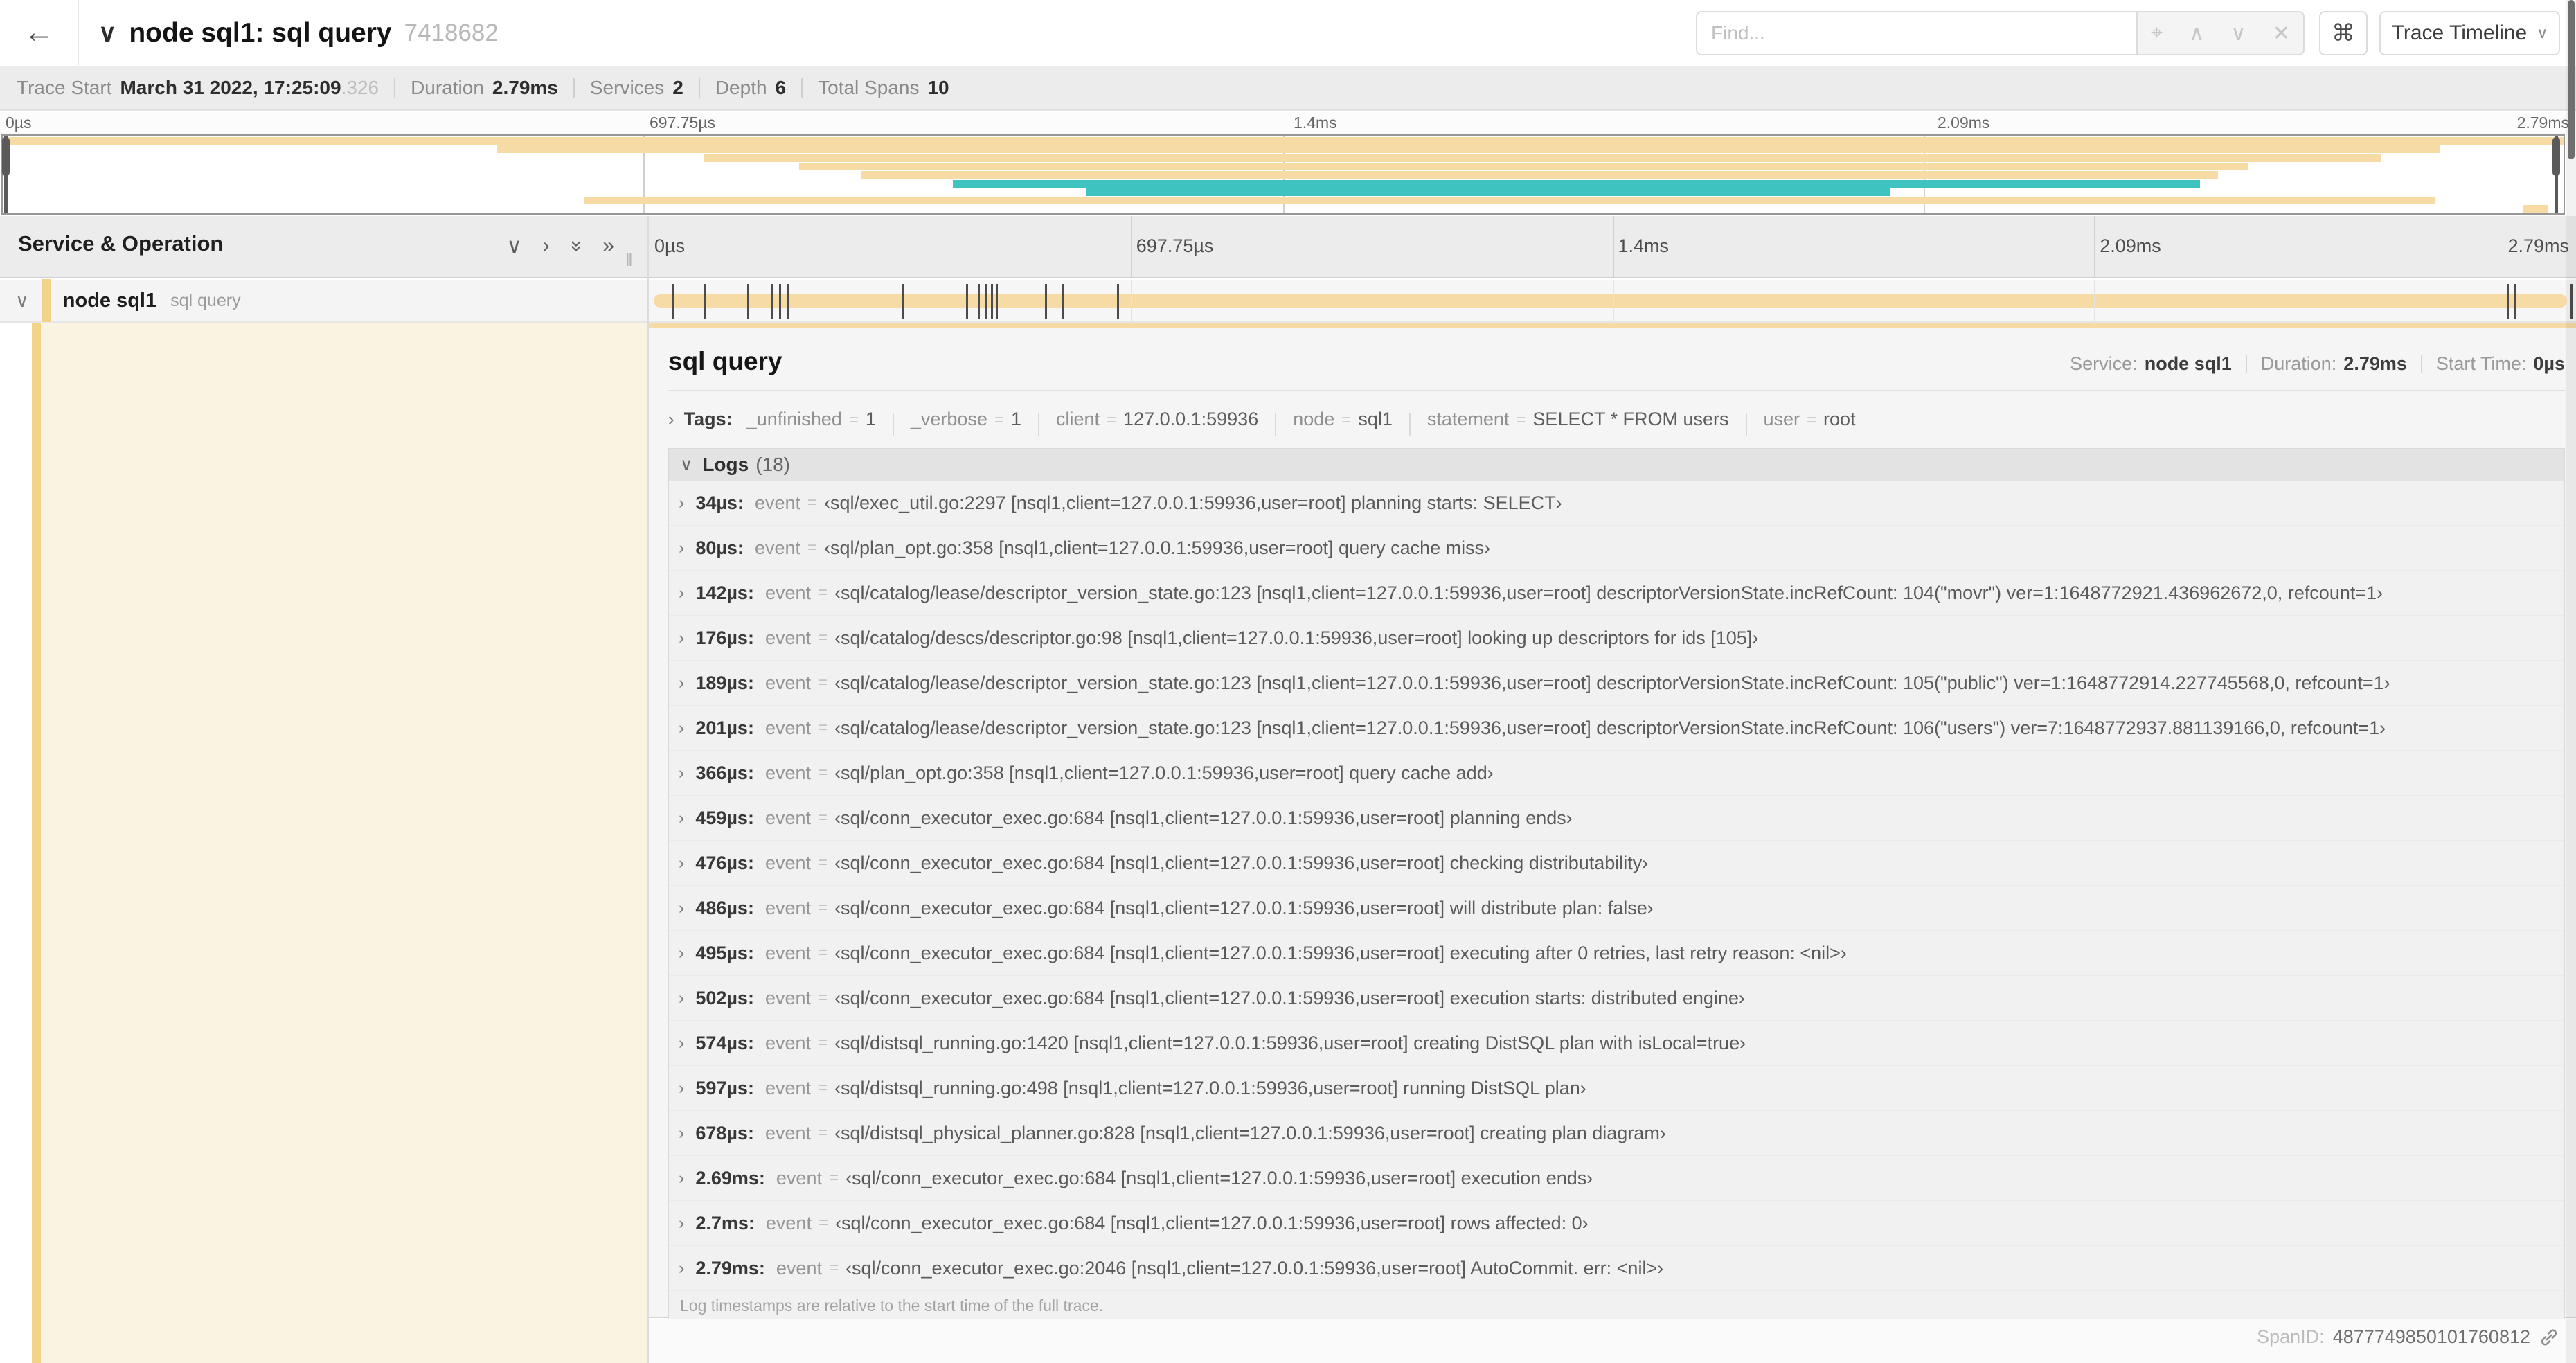 This screenshot has width=2576, height=1363. I want to click on tree-controls: ∨ › » », so click(560, 246).